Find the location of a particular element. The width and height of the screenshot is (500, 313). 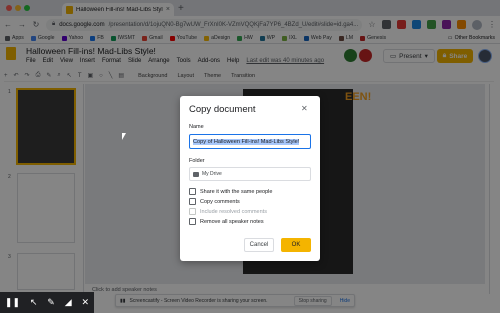

share-same-people-option: Share it with the same people is located at coordinates (230, 191).